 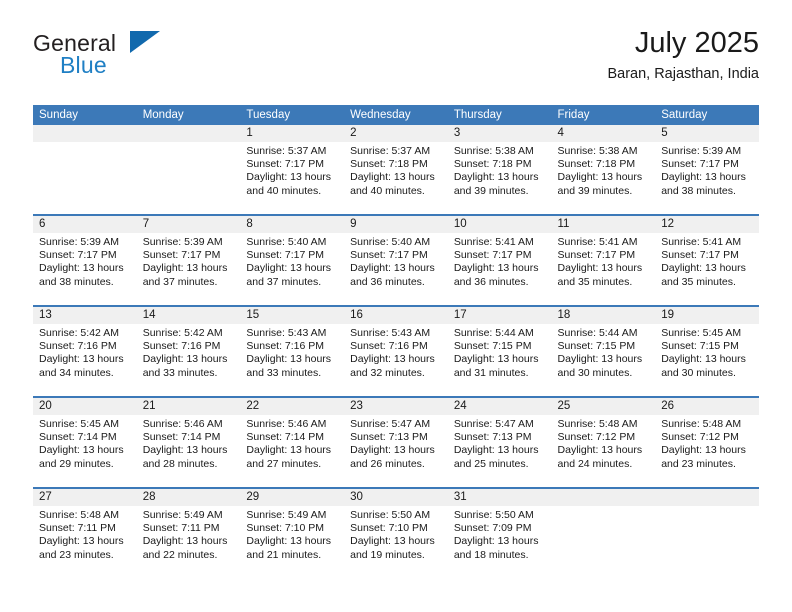 I want to click on day-number-23: 23, so click(x=396, y=406).